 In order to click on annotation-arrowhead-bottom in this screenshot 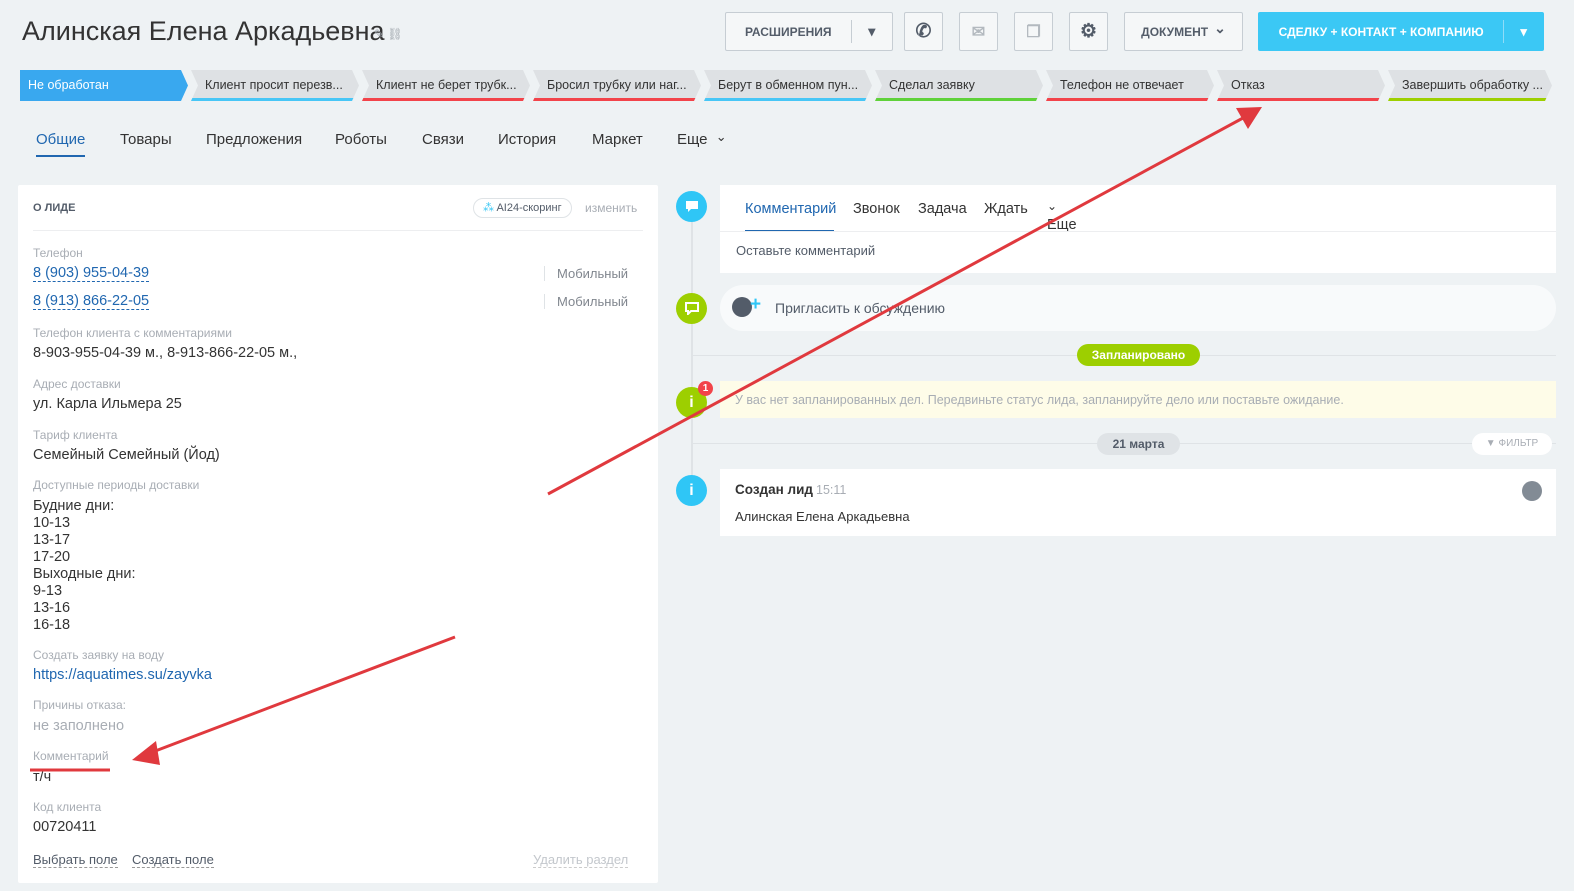, I will do `click(146, 753)`.